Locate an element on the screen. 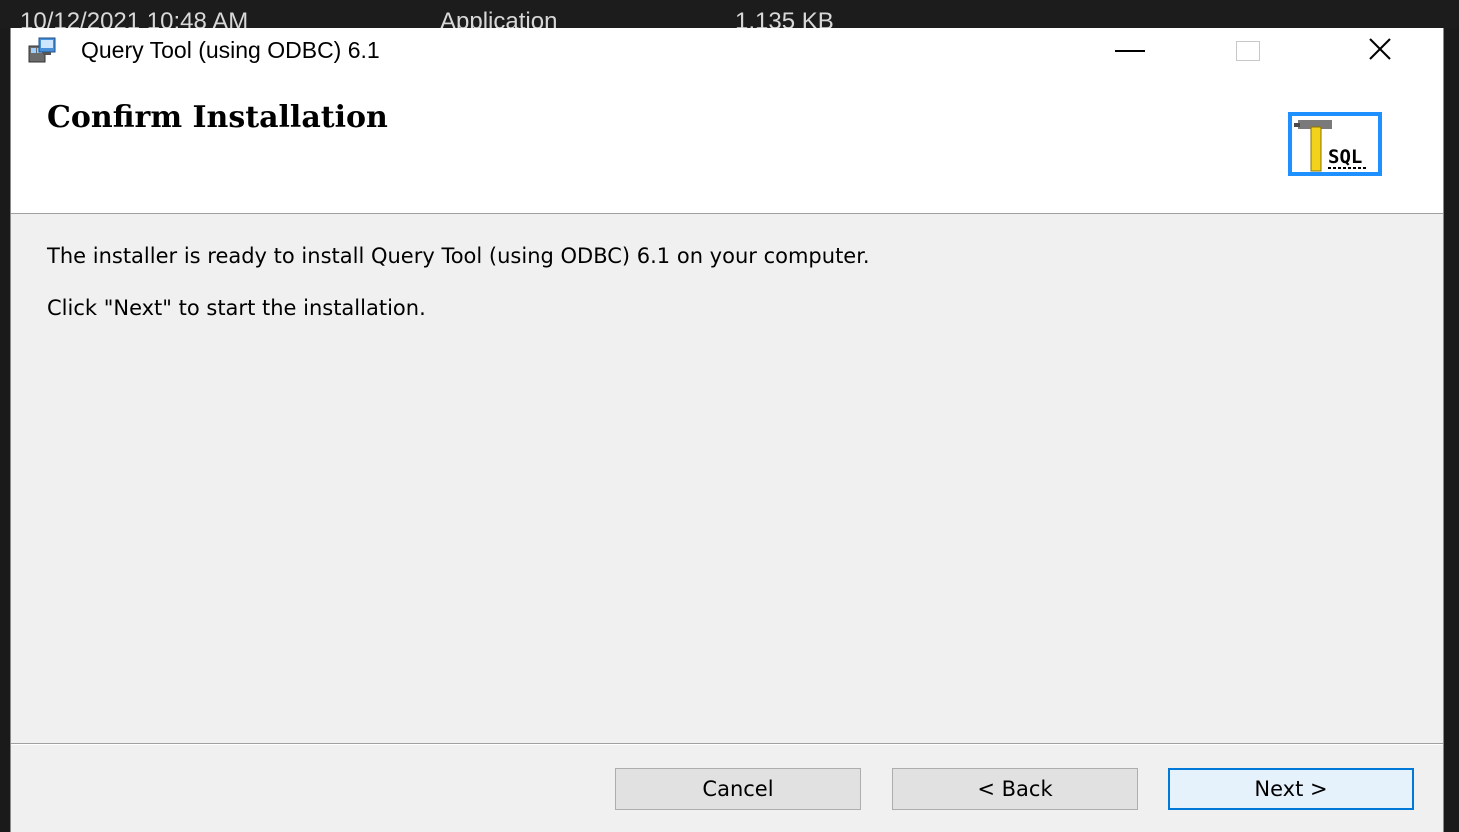 The height and width of the screenshot is (832, 1459). next-button: Next > is located at coordinates (1291, 789).